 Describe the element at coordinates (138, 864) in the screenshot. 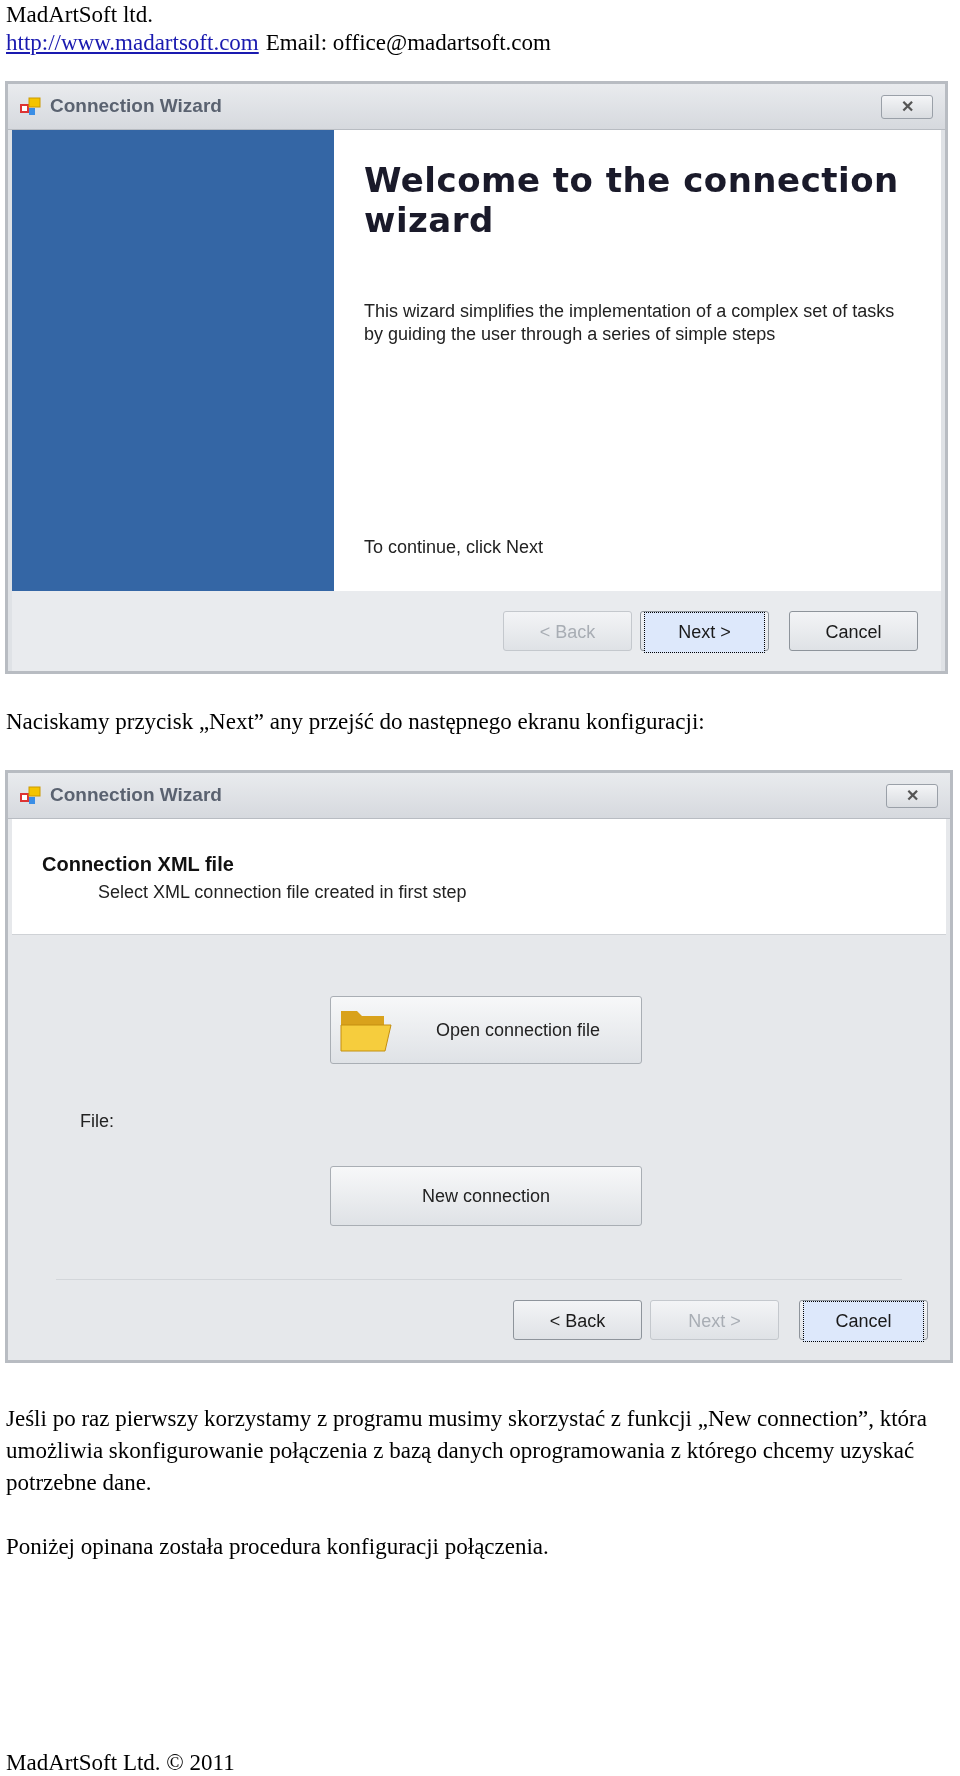

I see `step-title: Connection XML file` at that location.